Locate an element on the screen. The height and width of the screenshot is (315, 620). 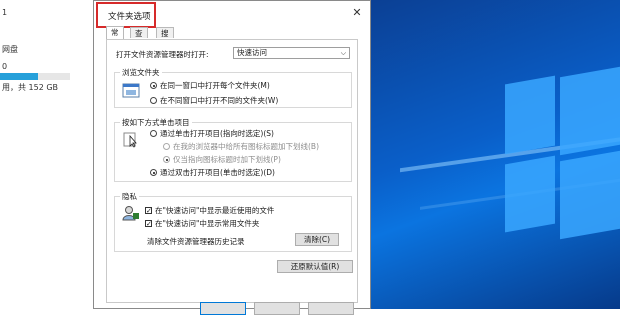
tab-general: 常规 is located at coordinates (115, 37).